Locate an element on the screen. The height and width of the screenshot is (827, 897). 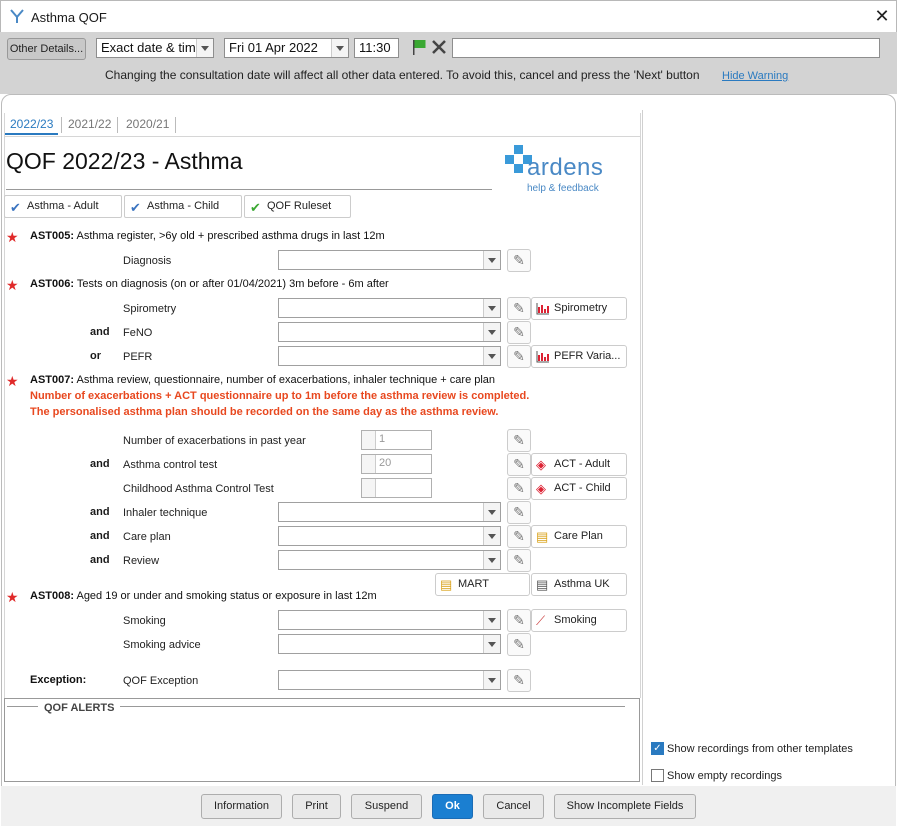
act-input: 20 is located at coordinates (396, 464).